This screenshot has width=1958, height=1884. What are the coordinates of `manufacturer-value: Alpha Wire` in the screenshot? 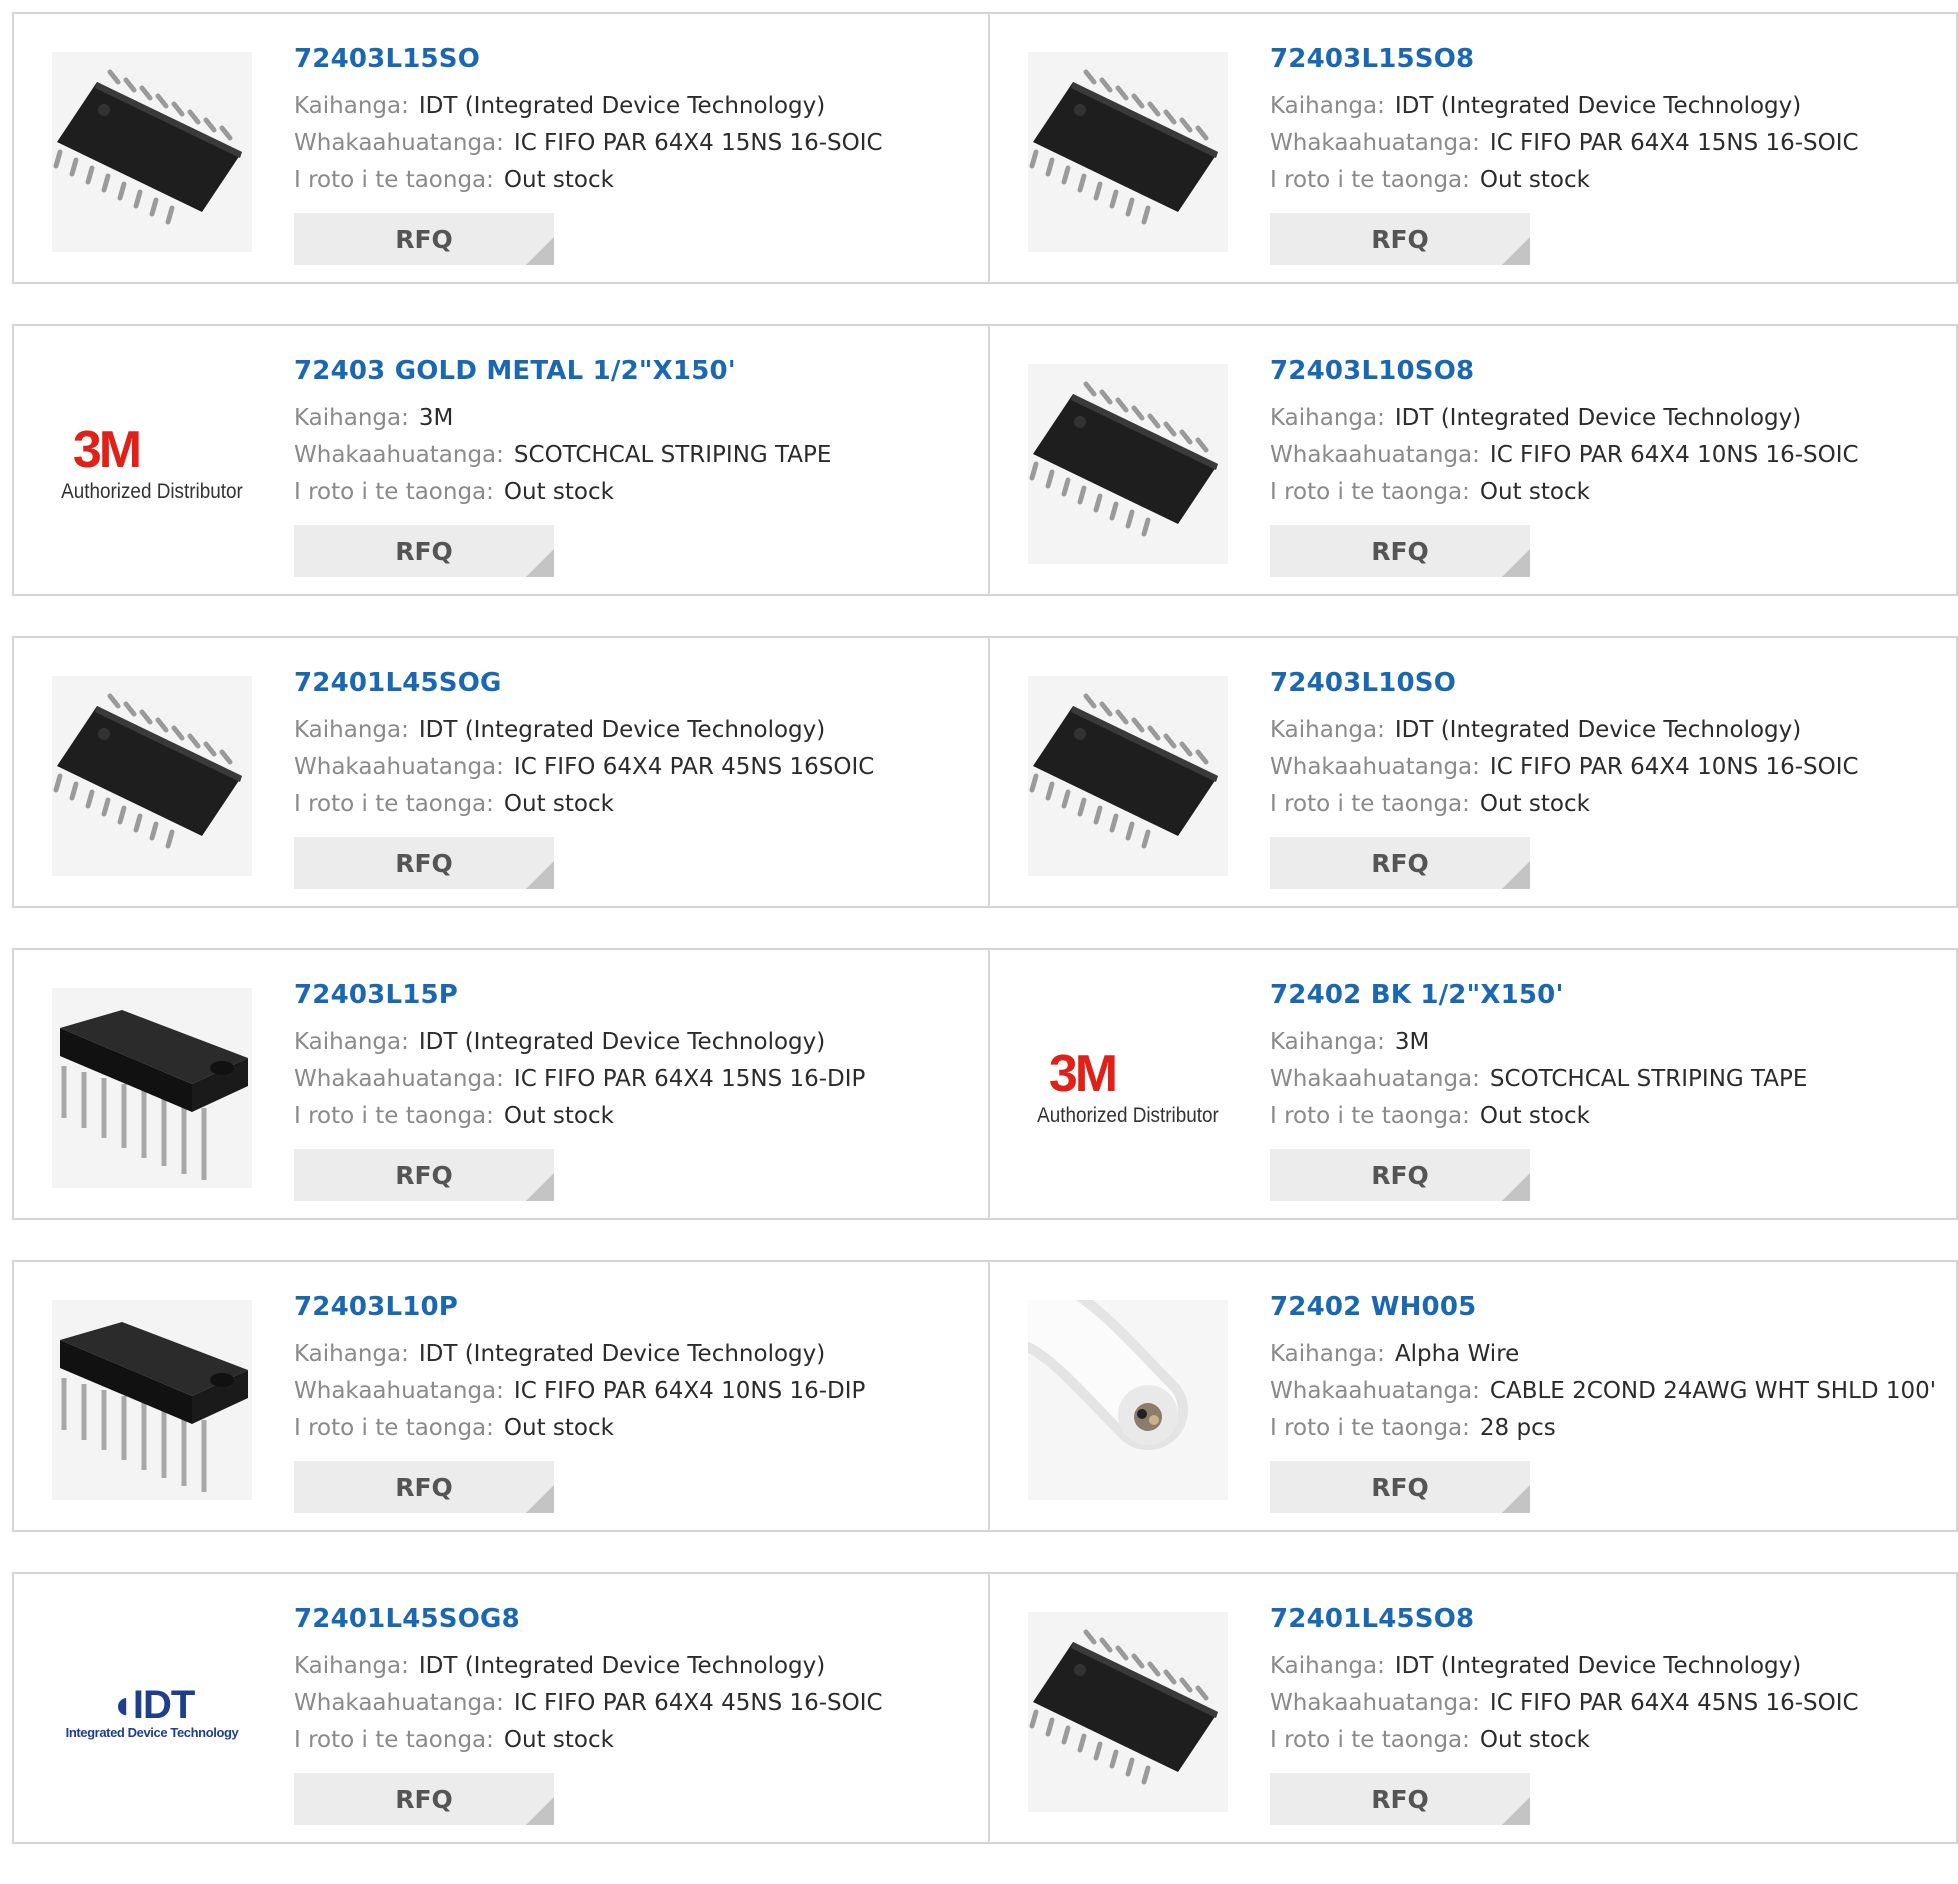 It's located at (1457, 1354).